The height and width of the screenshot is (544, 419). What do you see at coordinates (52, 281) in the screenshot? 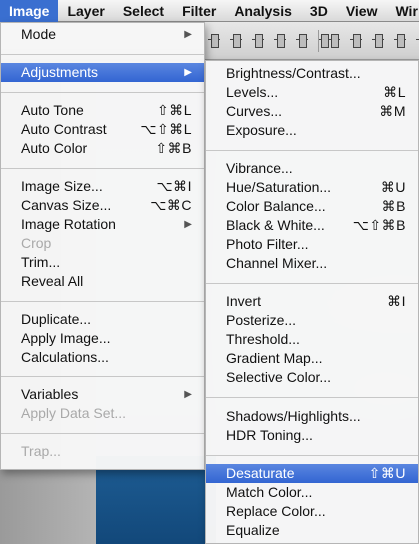
I see `menu-item-label: Reveal All` at bounding box center [52, 281].